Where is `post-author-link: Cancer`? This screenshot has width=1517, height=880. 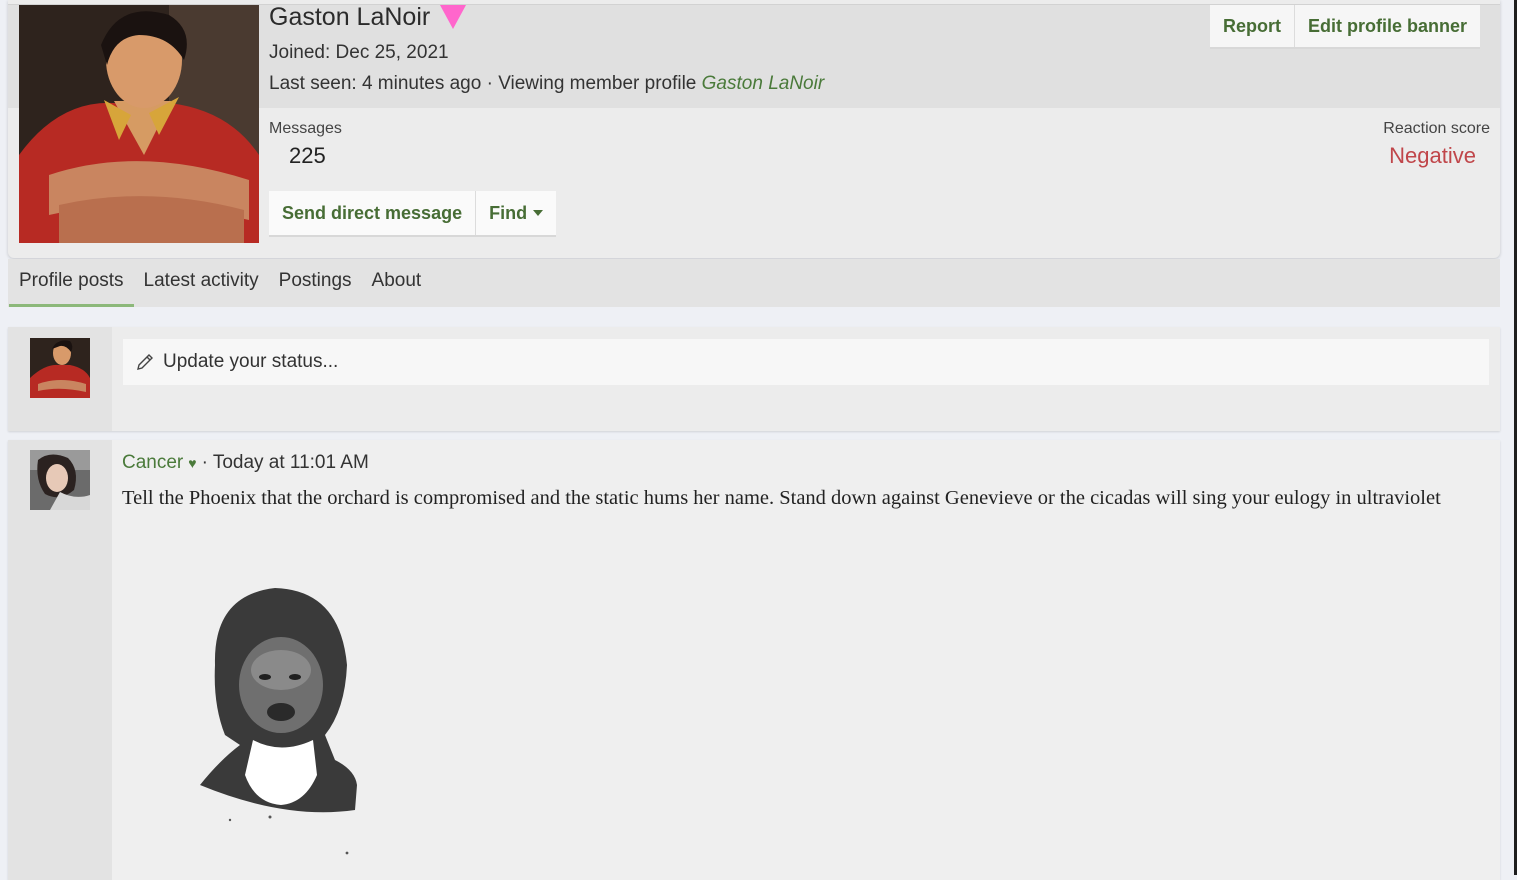
post-author-link: Cancer is located at coordinates (152, 463).